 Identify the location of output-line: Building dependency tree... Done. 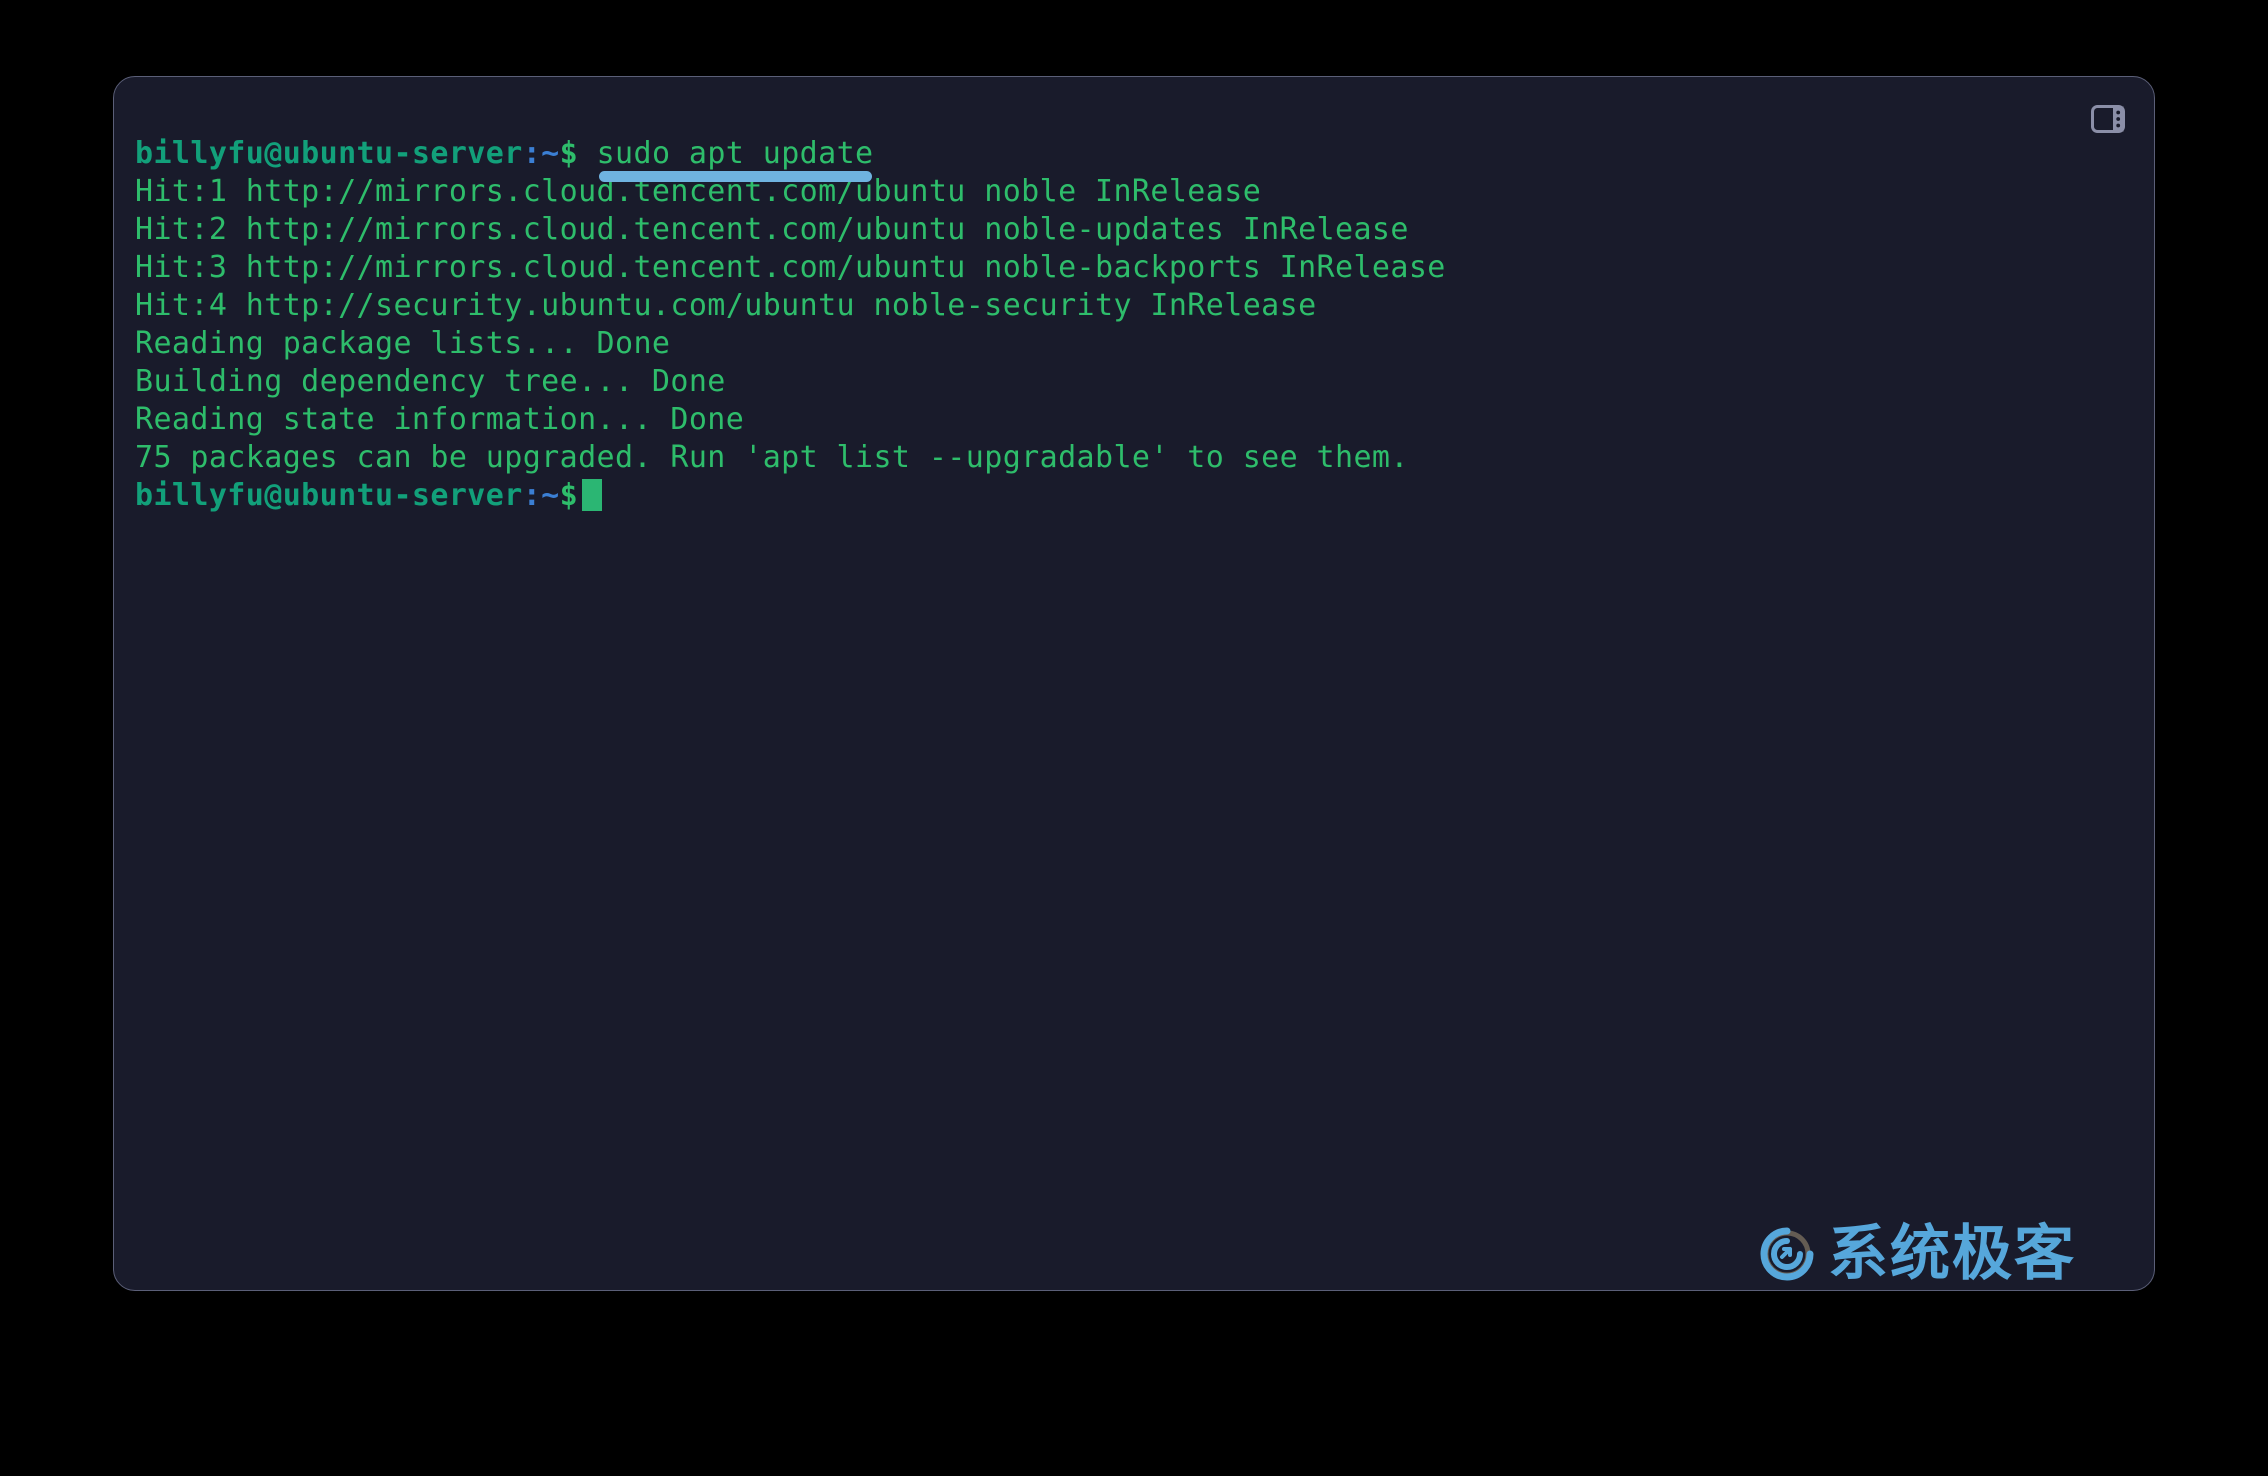
(430, 381).